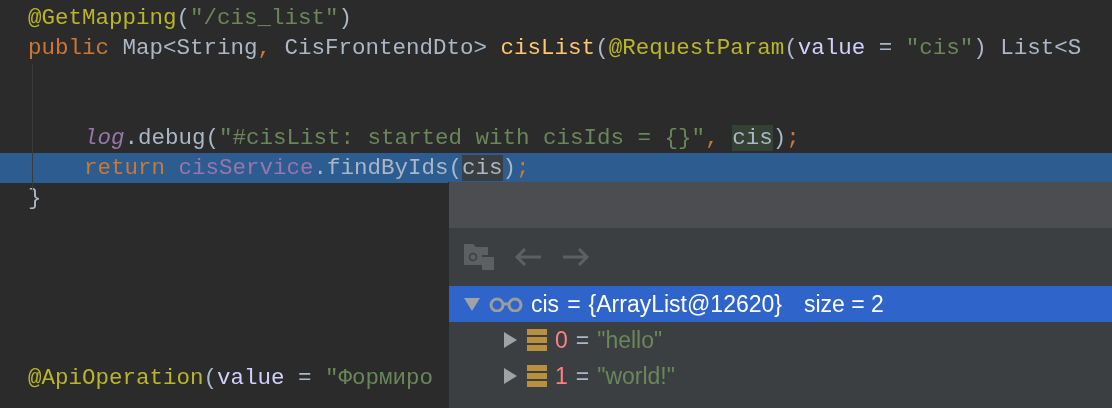  Describe the element at coordinates (506, 304) in the screenshot. I see `glasses-icon` at that location.